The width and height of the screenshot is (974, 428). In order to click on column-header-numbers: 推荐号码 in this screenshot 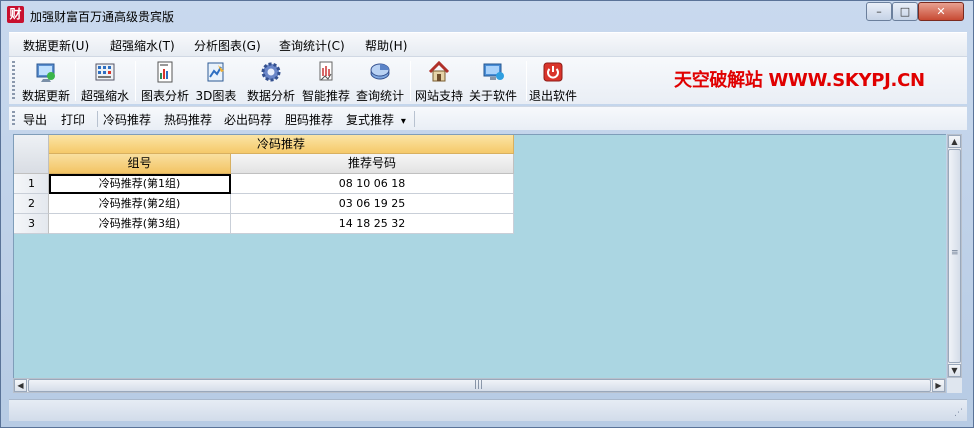, I will do `click(372, 164)`.